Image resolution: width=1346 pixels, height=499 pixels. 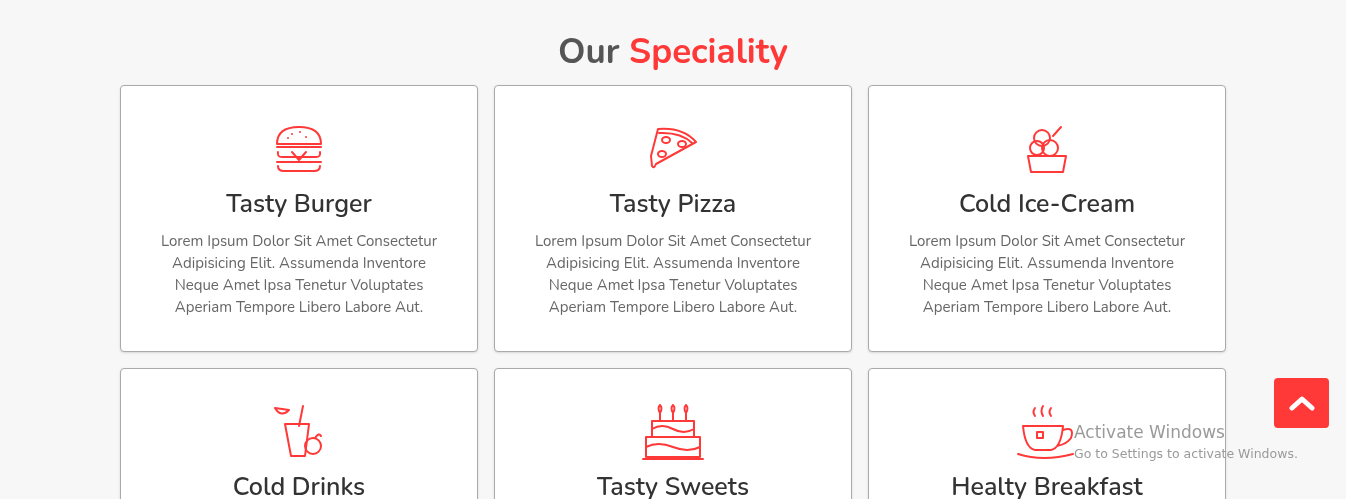 I want to click on card-title: Healty Breakfast, so click(x=1047, y=485).